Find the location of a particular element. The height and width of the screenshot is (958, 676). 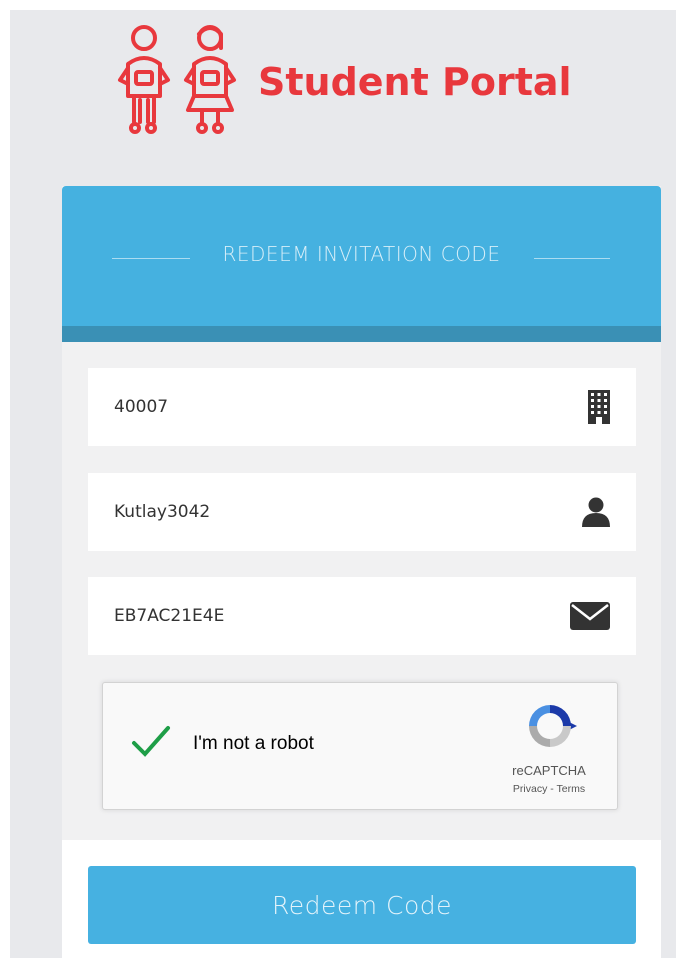

captcha-brand: reCAPTCHA is located at coordinates (549, 770).